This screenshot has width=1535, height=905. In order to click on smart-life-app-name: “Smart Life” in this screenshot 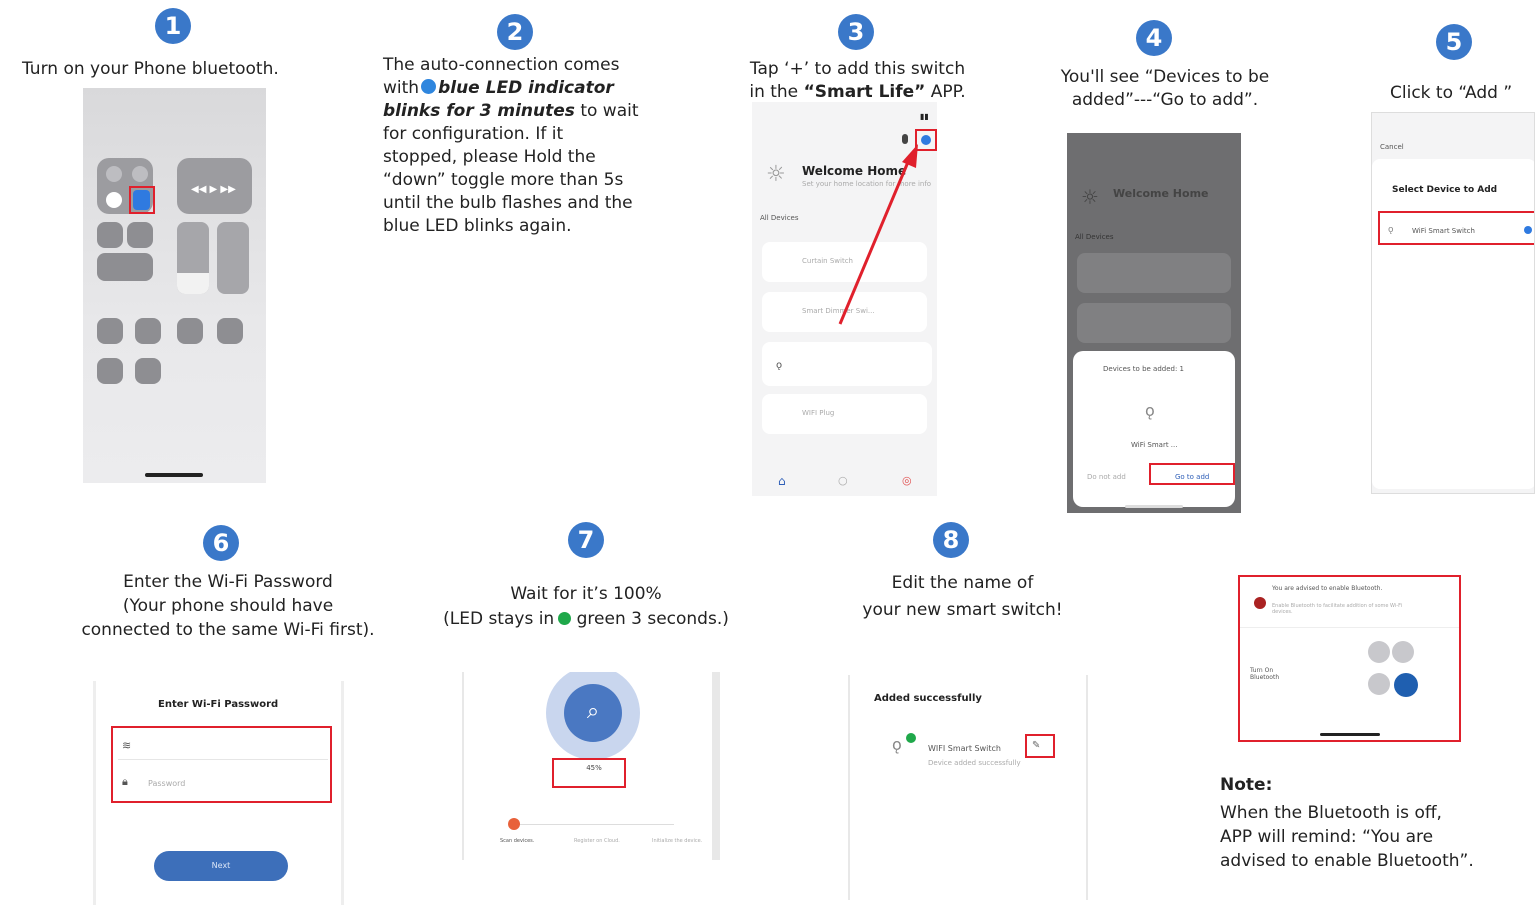, I will do `click(864, 92)`.